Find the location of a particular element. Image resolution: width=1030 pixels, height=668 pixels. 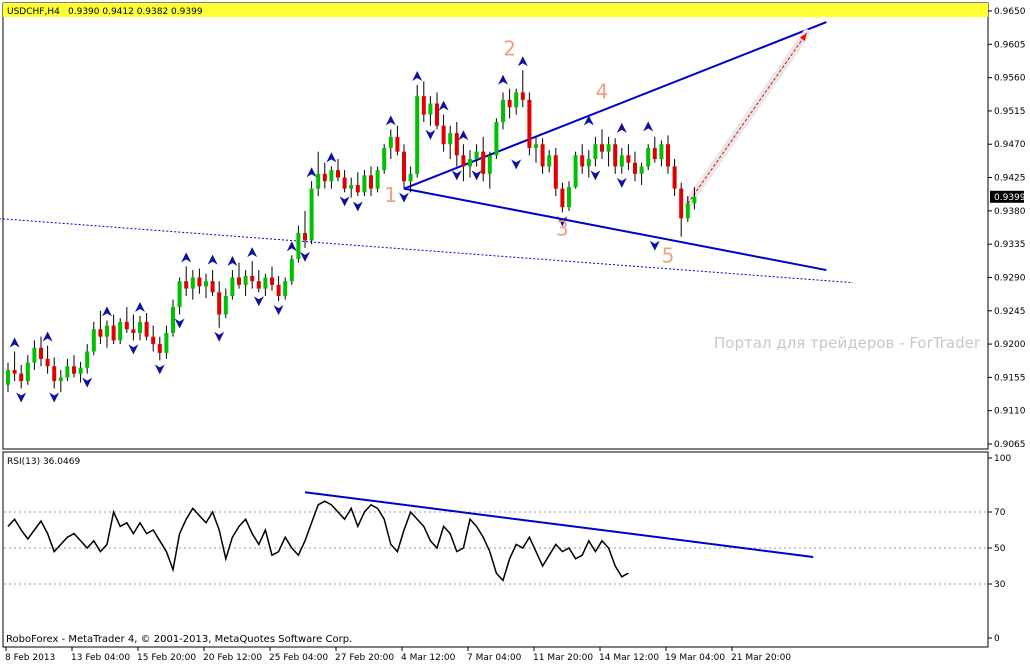

watermark: Портал для трейдеров - ForTrader is located at coordinates (847, 343).